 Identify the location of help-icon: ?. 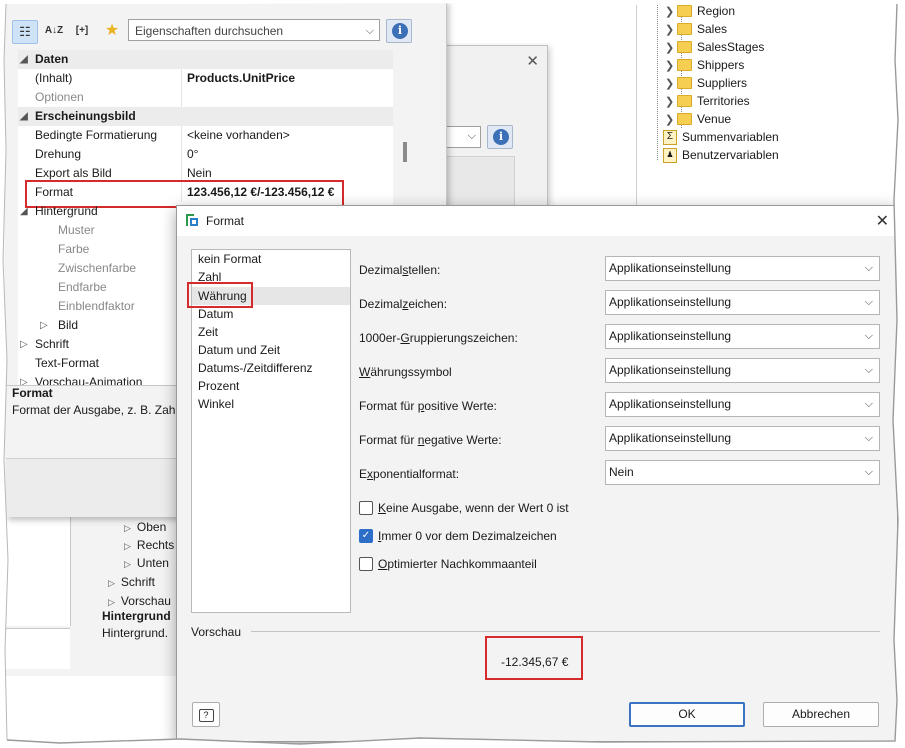
(206, 715).